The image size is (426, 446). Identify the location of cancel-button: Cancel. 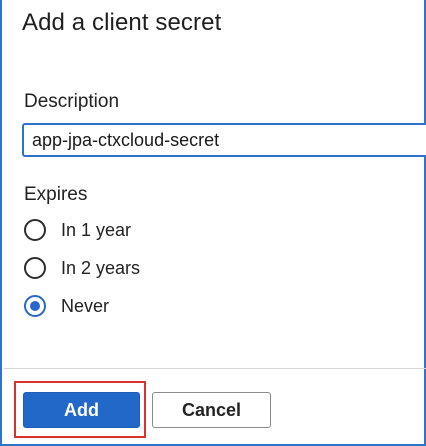
(211, 410).